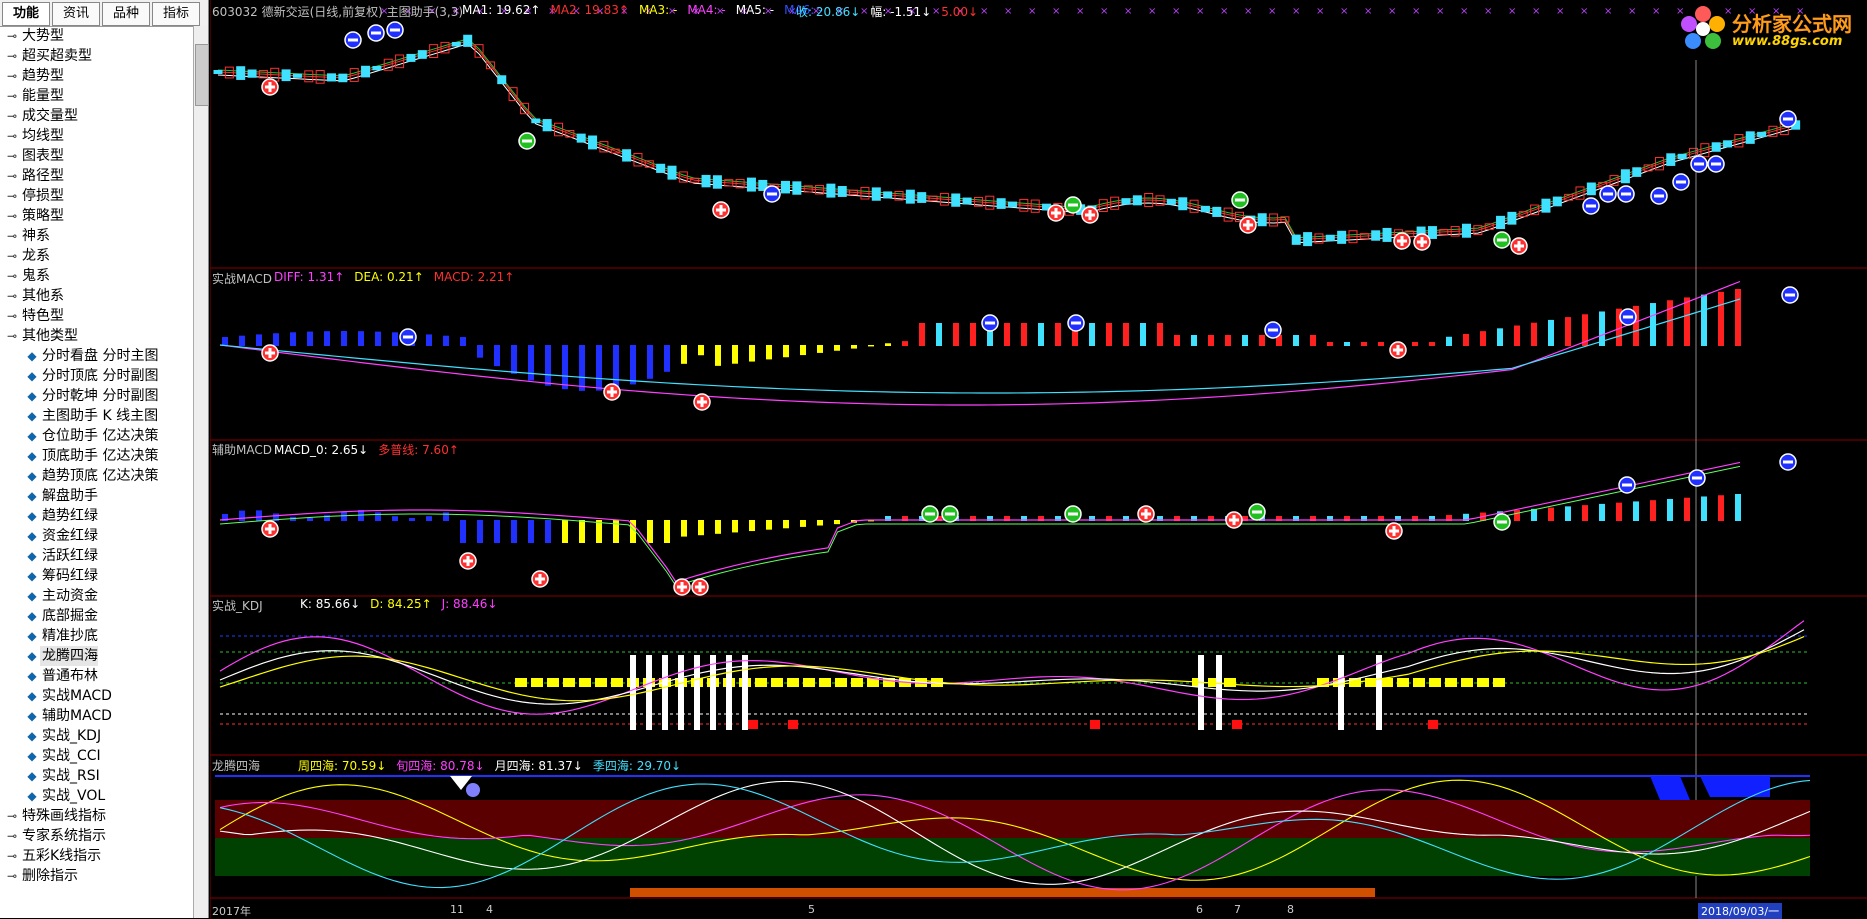 This screenshot has width=1867, height=919. What do you see at coordinates (96, 296) in the screenshot?
I see `tree-item: ⊸ 其他系` at bounding box center [96, 296].